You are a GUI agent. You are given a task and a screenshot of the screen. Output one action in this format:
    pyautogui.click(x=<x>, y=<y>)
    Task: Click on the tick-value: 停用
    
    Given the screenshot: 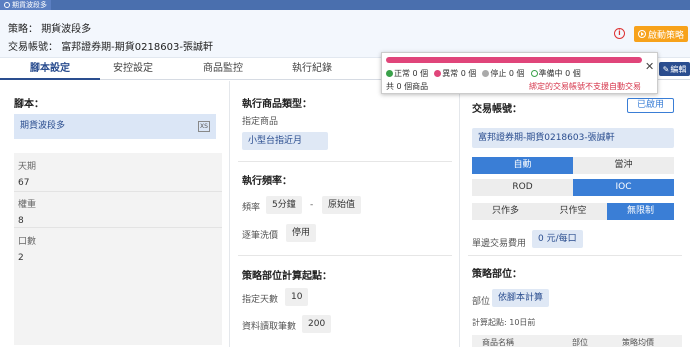 What is the action you would take?
    pyautogui.click(x=301, y=233)
    